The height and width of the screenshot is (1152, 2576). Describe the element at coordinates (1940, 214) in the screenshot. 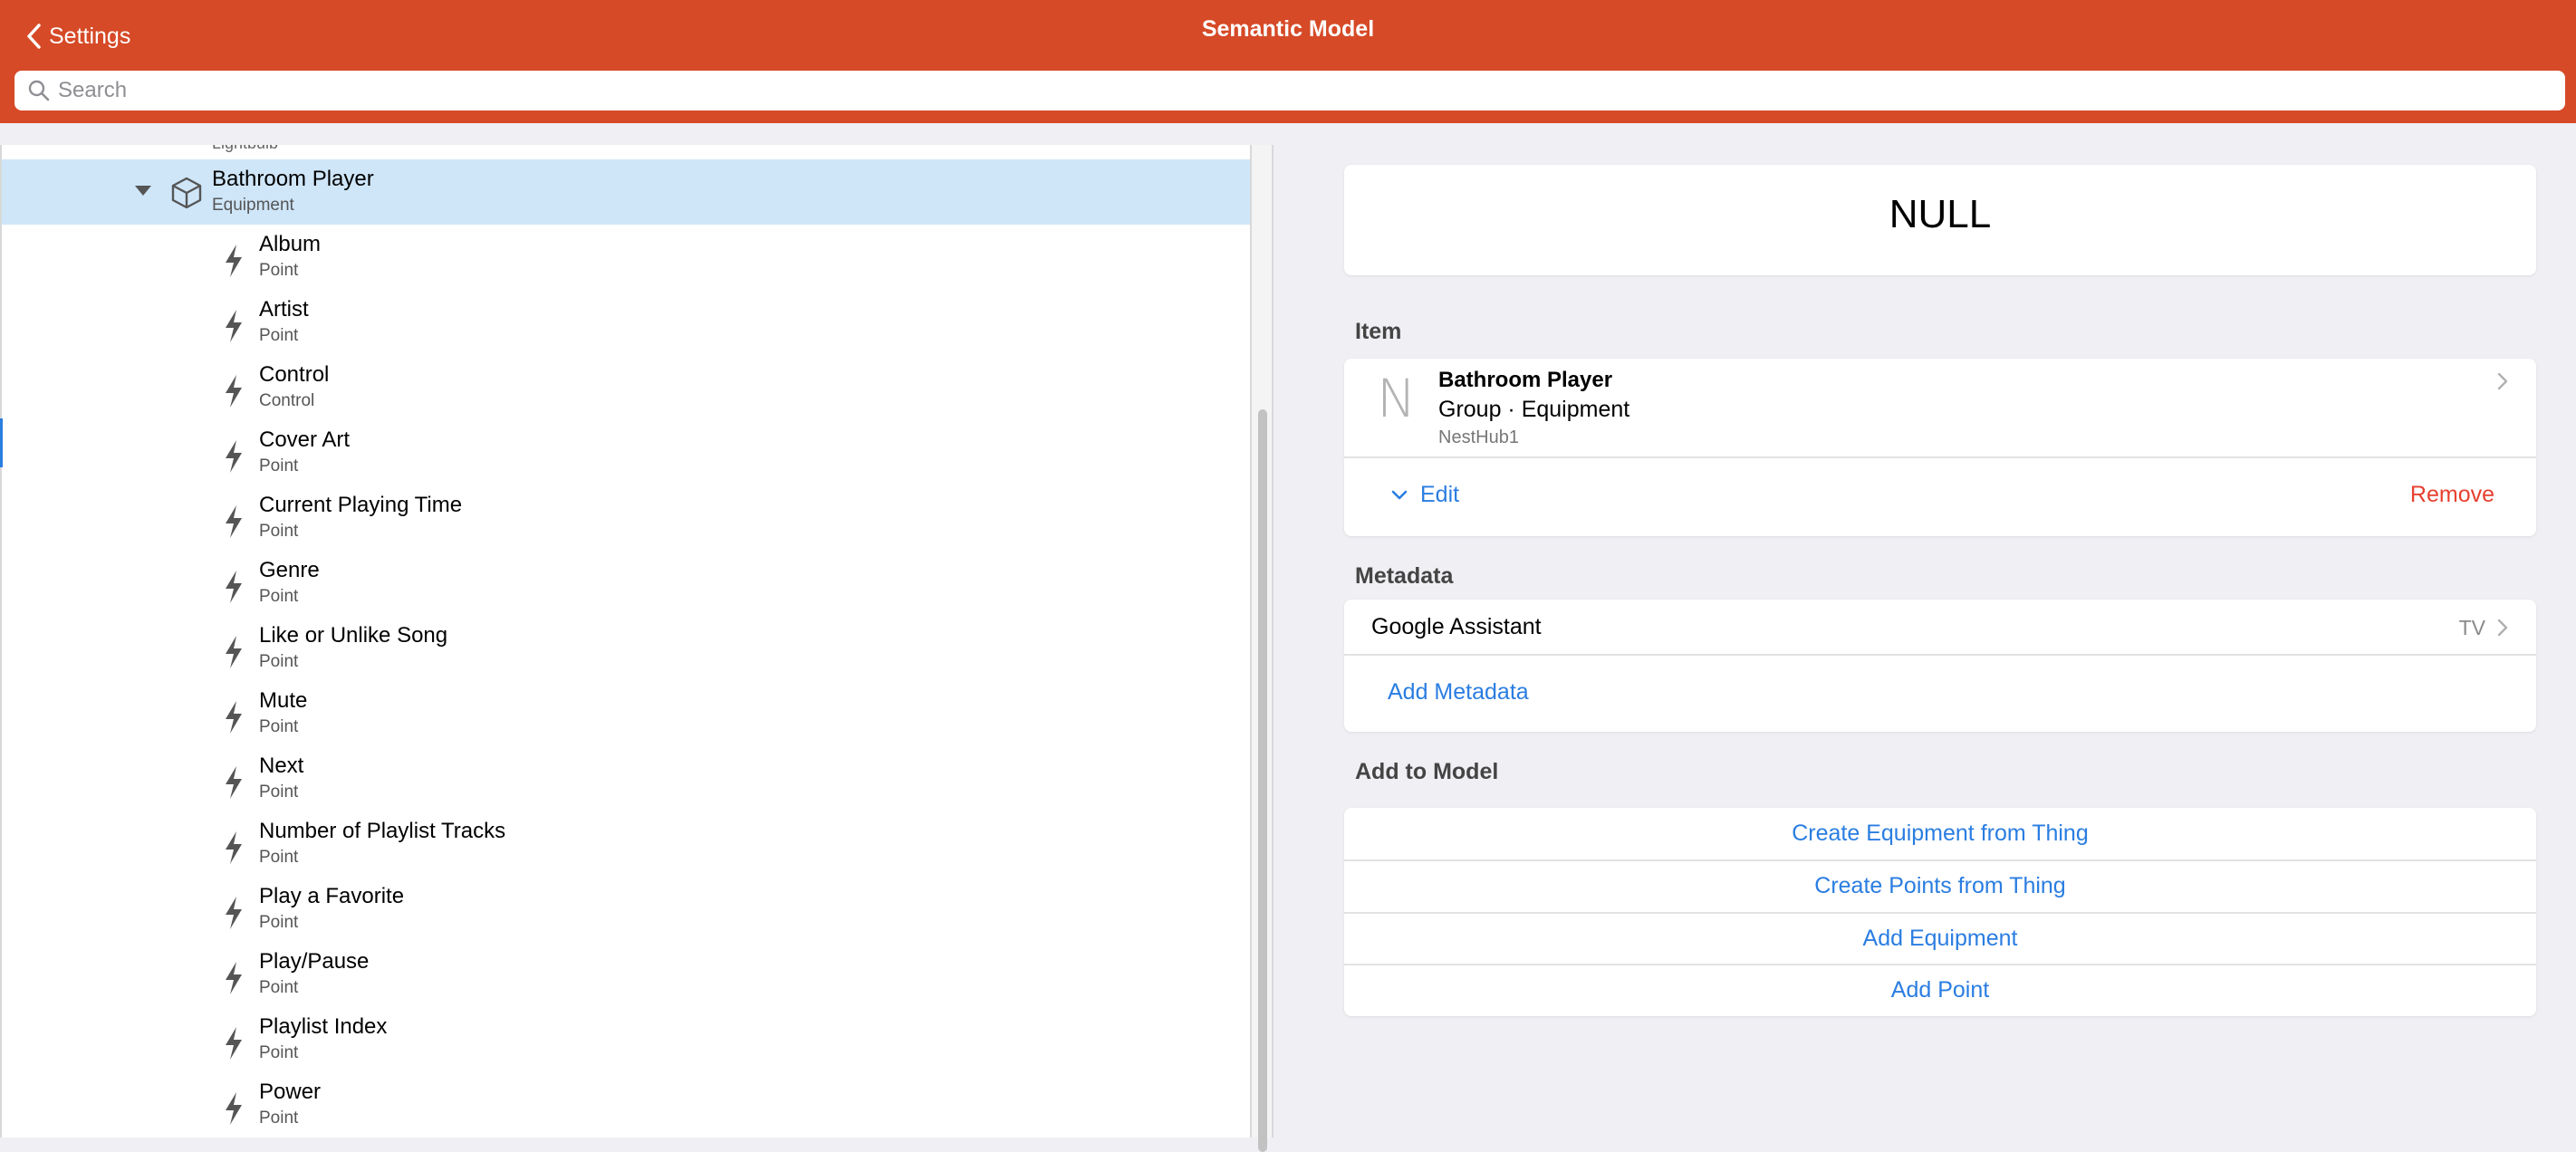

I see `item-state-value: NULL` at that location.